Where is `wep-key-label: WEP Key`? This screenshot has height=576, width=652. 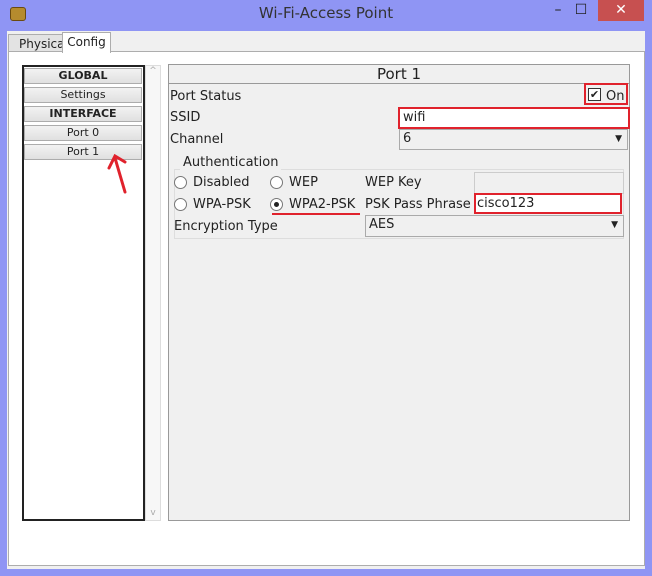 wep-key-label: WEP Key is located at coordinates (393, 182).